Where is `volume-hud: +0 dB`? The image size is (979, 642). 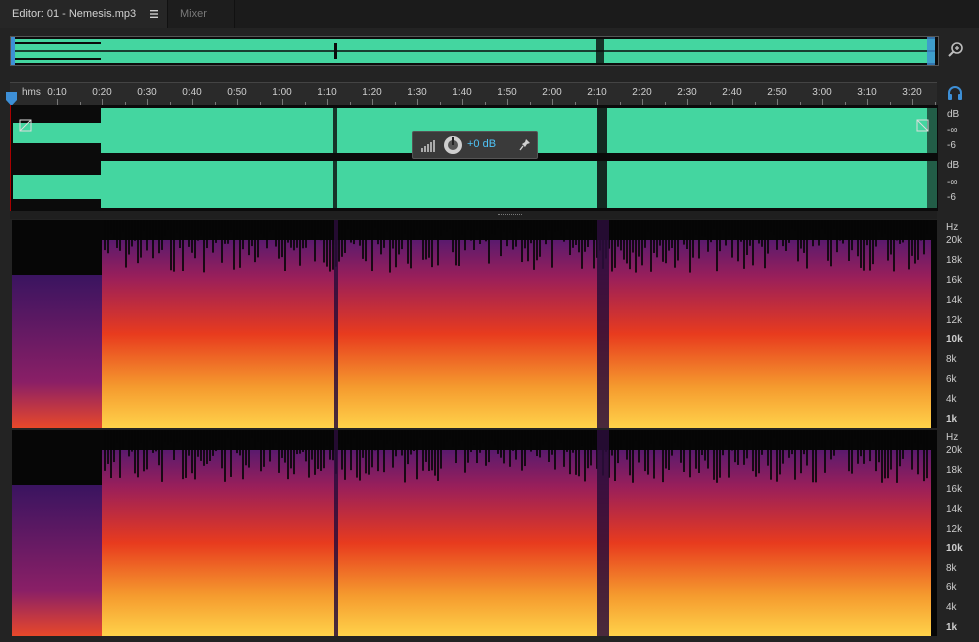
volume-hud: +0 dB is located at coordinates (475, 145).